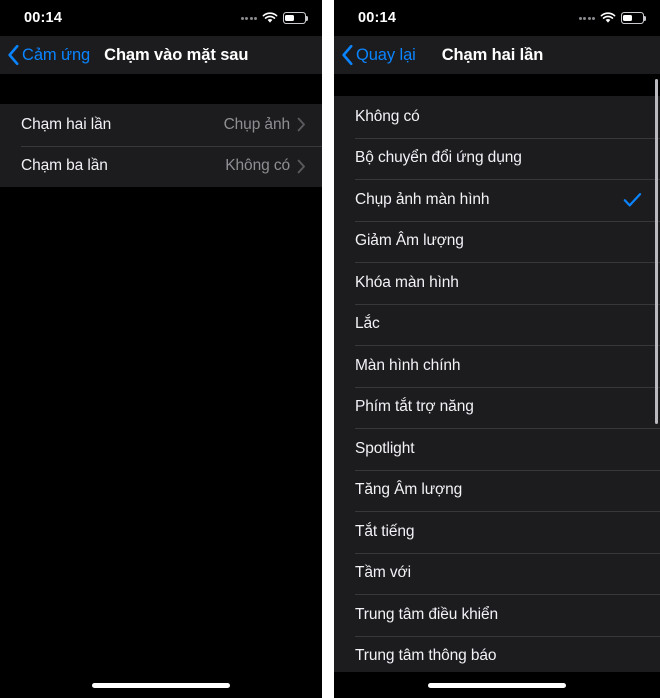 The height and width of the screenshot is (698, 660). Describe the element at coordinates (438, 158) in the screenshot. I see `list-item-label: Bộ chuyển đổi ứng dụng` at that location.